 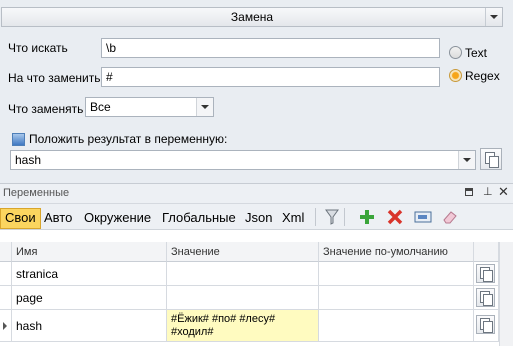 I want to click on cell-name: hash, so click(x=89, y=326).